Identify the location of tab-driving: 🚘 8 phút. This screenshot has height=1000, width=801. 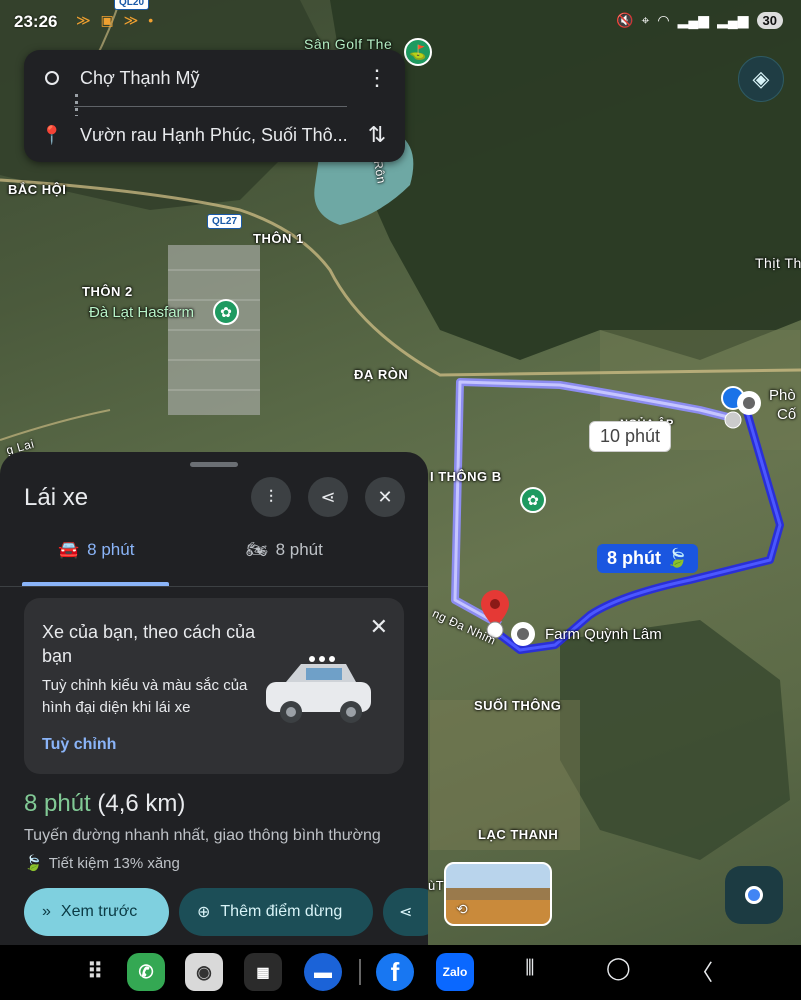
(96, 550).